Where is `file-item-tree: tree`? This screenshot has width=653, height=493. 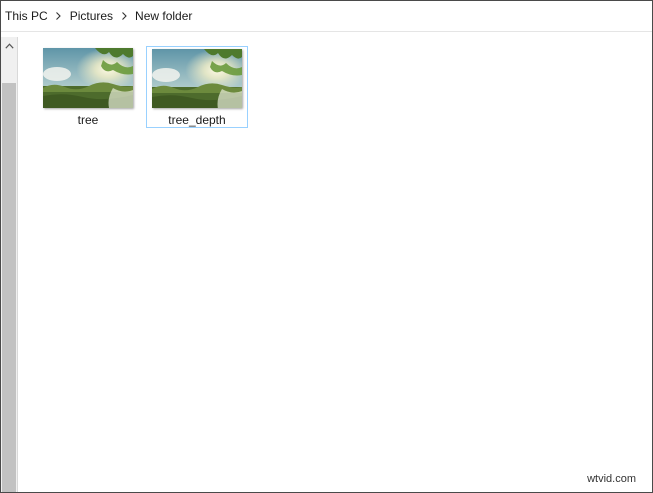 file-item-tree: tree is located at coordinates (88, 87).